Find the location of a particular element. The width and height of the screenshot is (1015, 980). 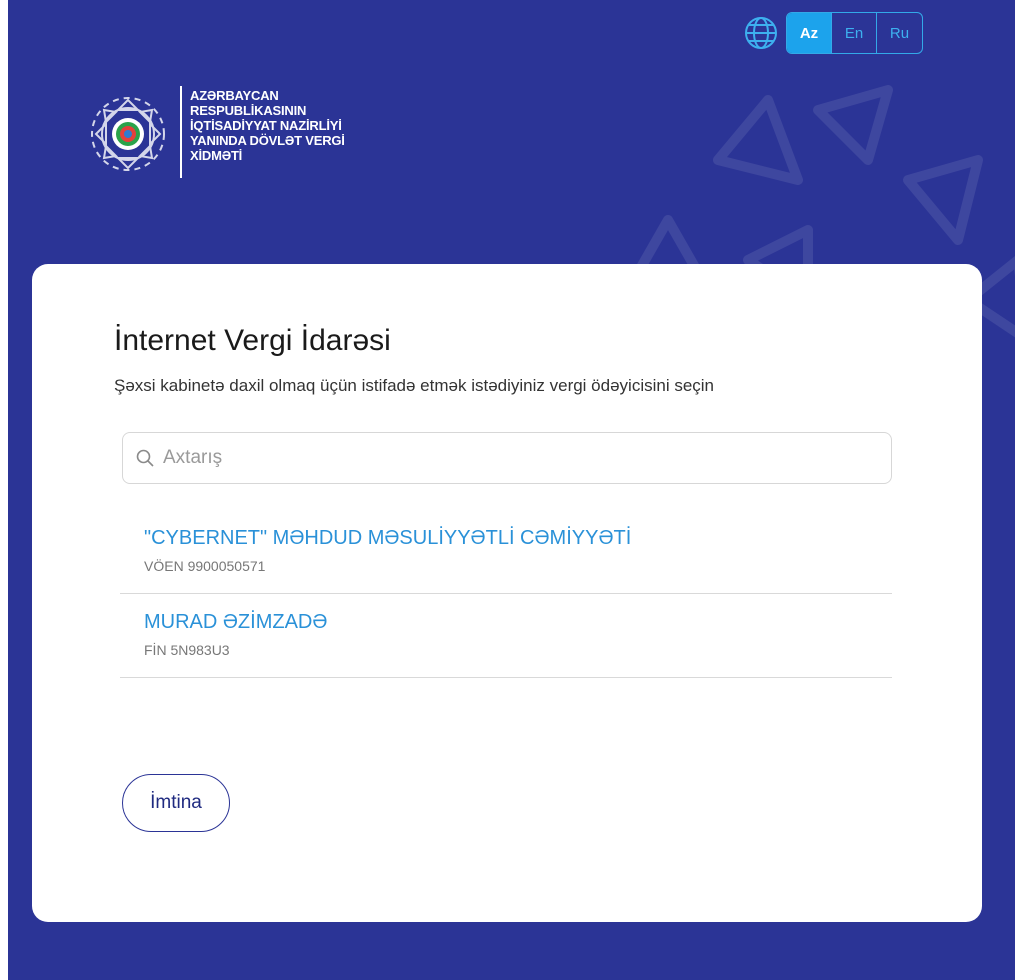

taxpayer-name: MURAD ƏZİMZADƏ is located at coordinates (518, 622).